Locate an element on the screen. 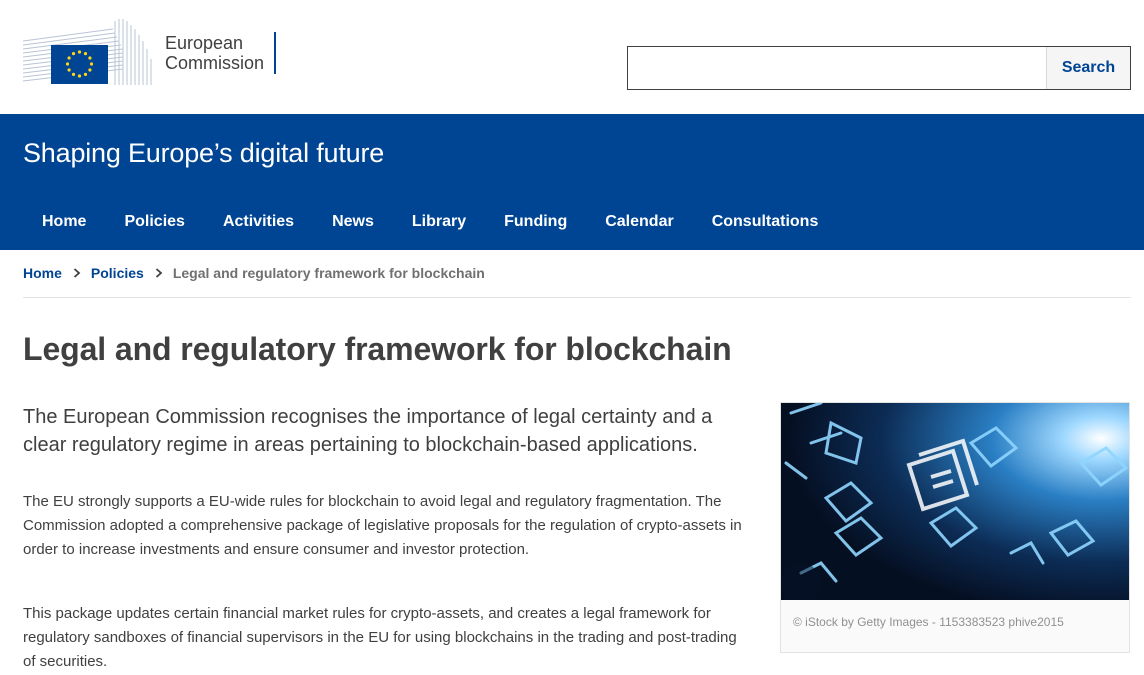 The height and width of the screenshot is (675, 1144). european-commission-logo: European Commission is located at coordinates (153, 53).